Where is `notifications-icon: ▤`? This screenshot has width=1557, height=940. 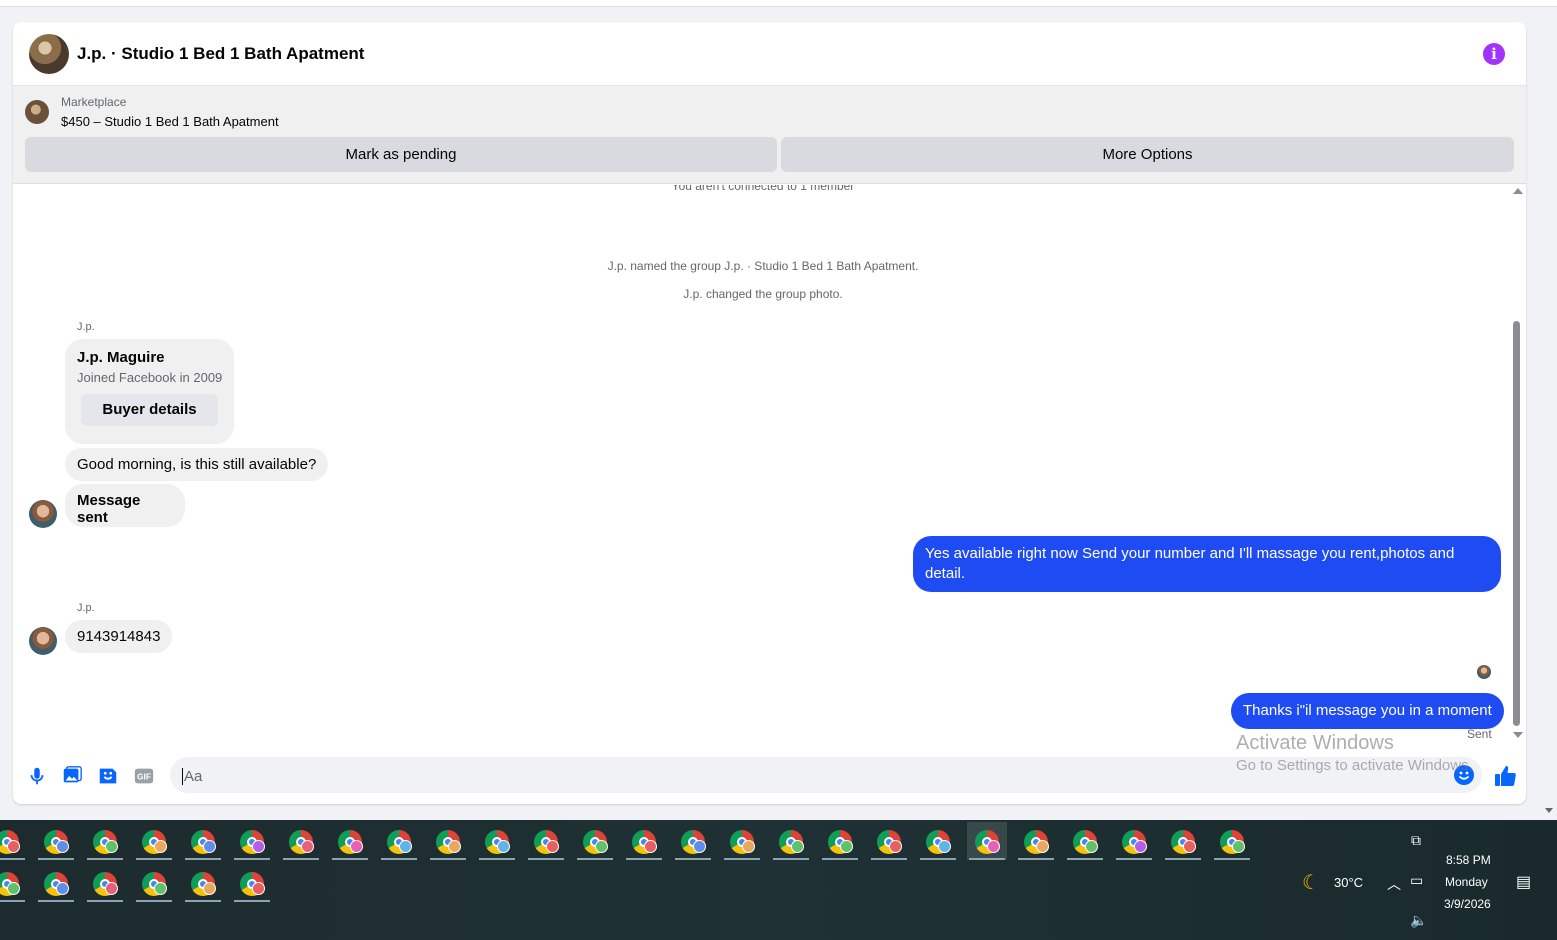 notifications-icon: ▤ is located at coordinates (1523, 882).